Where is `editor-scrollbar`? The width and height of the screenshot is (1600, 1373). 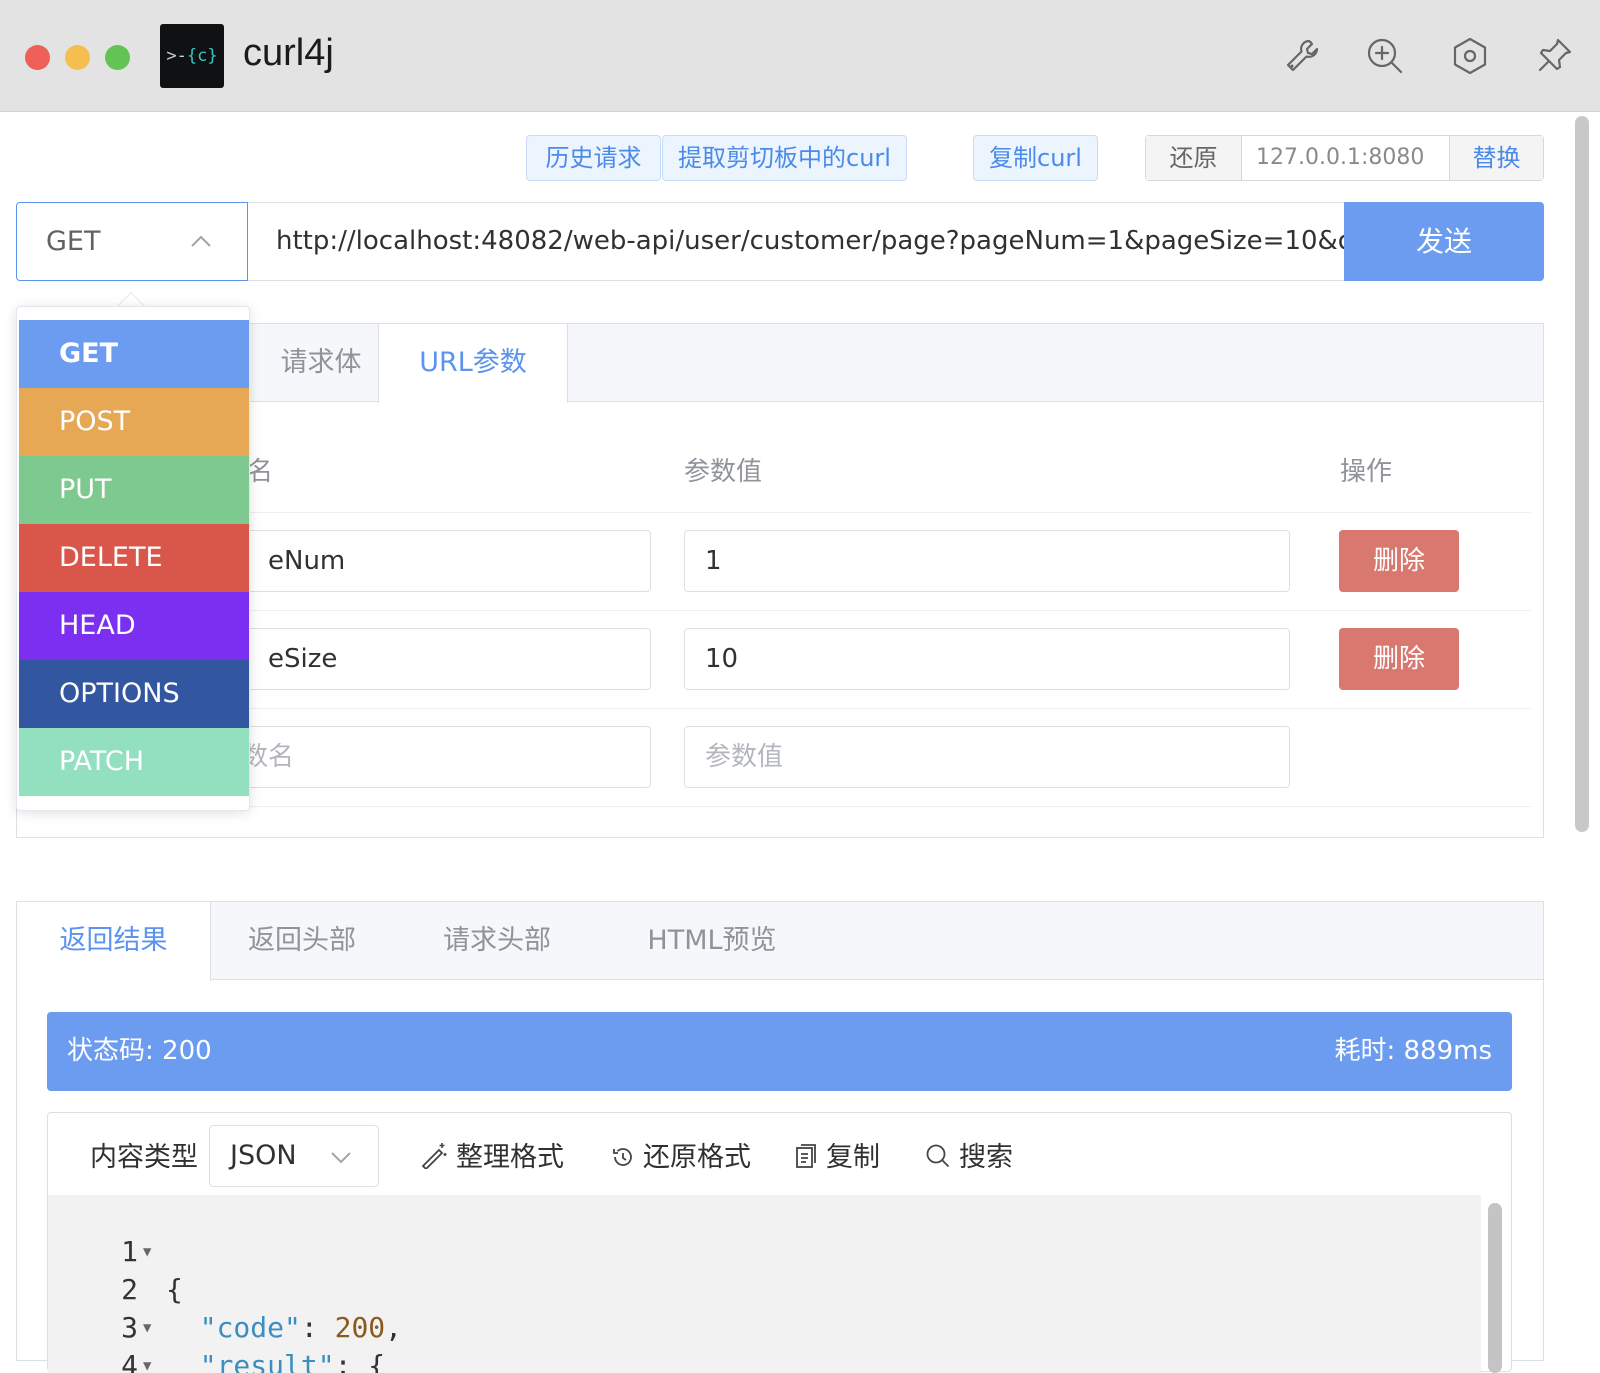 editor-scrollbar is located at coordinates (1495, 1288).